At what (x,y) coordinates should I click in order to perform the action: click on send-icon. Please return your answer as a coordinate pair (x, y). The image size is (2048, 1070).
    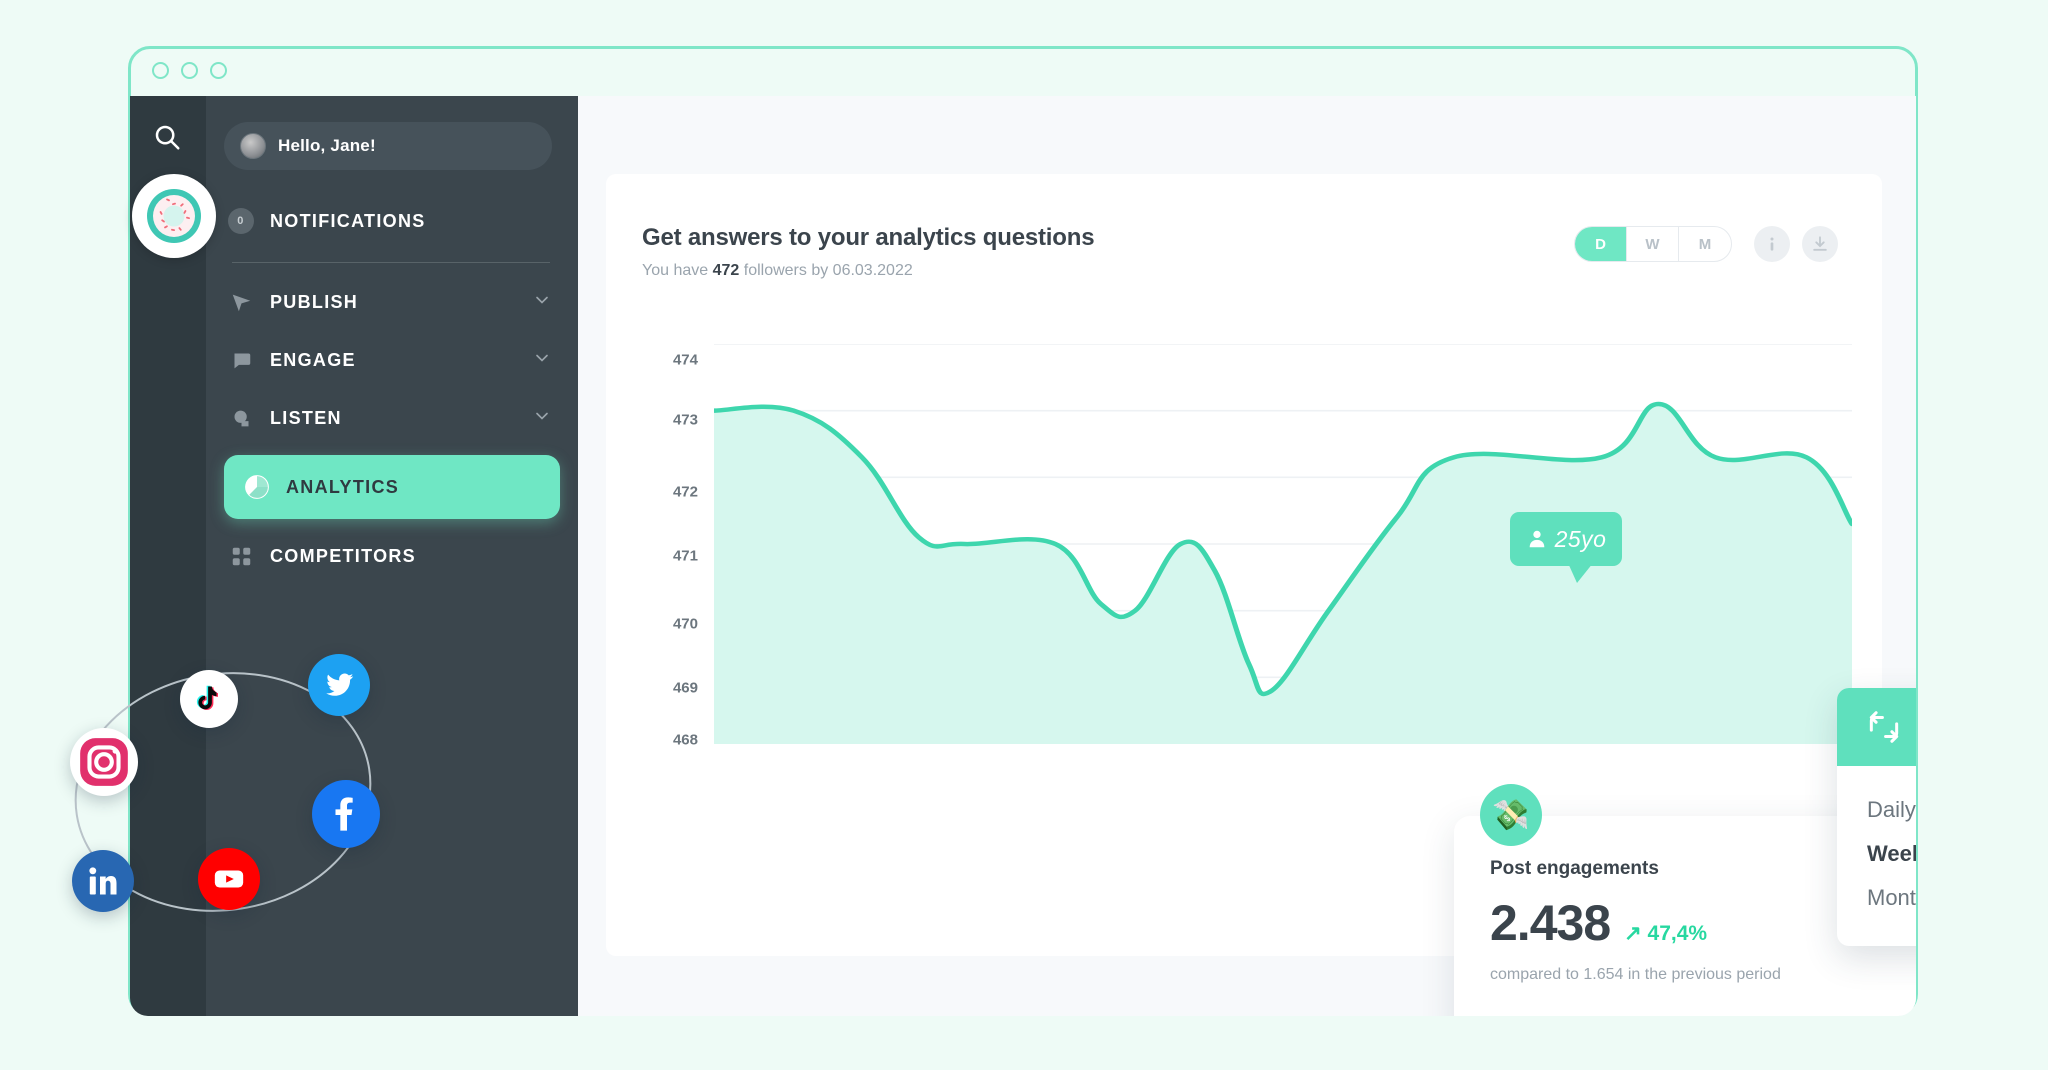
    Looking at the image, I should click on (241, 302).